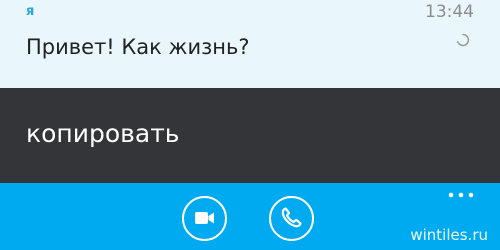 The image size is (500, 250). What do you see at coordinates (449, 235) in the screenshot?
I see `watermark-text: wintiles.ru` at bounding box center [449, 235].